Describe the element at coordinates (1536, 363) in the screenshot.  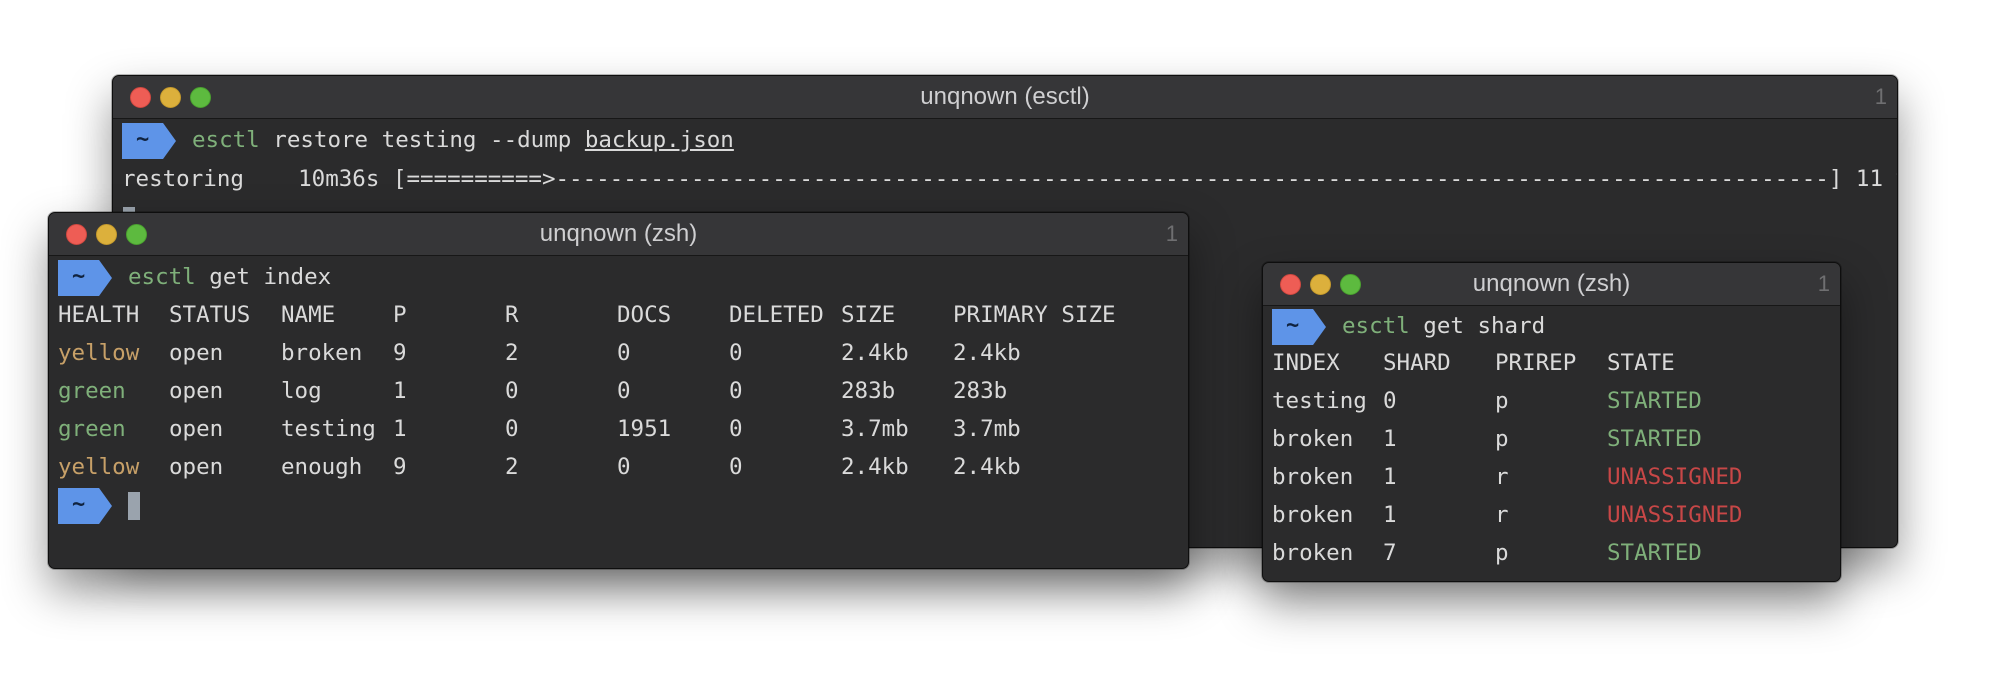
I see `column-header-prirep: PRIREP` at that location.